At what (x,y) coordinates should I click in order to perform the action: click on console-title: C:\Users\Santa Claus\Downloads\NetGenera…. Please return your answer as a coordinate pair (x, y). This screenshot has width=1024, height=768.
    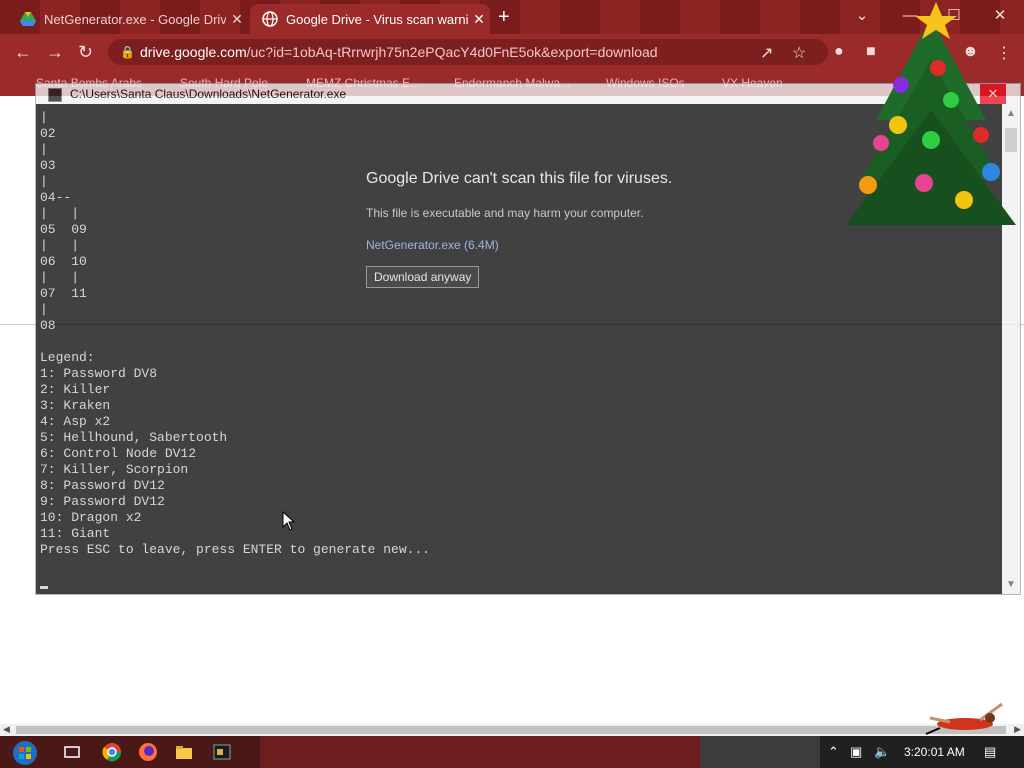
    Looking at the image, I should click on (208, 94).